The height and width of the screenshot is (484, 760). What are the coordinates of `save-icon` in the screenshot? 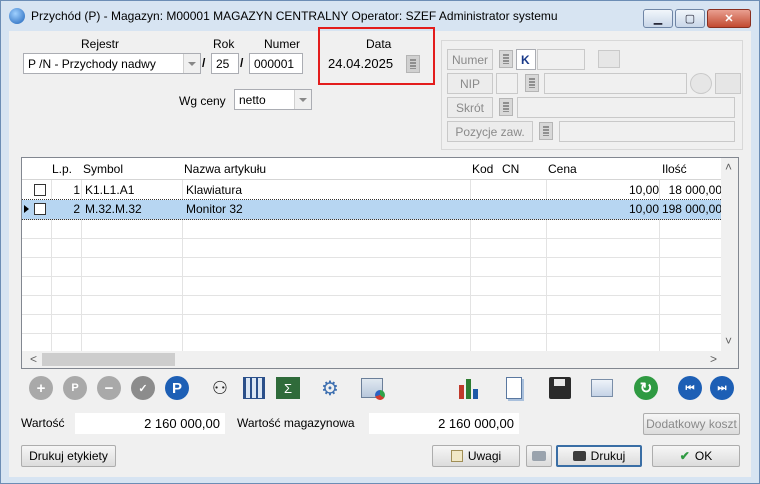 It's located at (560, 388).